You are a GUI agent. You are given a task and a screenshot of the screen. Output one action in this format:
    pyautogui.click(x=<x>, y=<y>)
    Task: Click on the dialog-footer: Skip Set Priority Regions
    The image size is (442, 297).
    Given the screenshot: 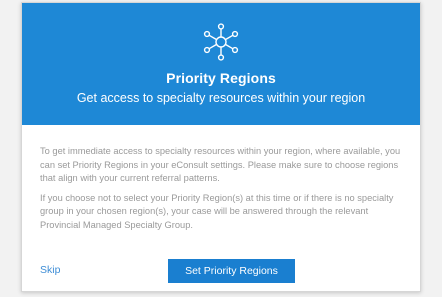 What is the action you would take?
    pyautogui.click(x=221, y=271)
    